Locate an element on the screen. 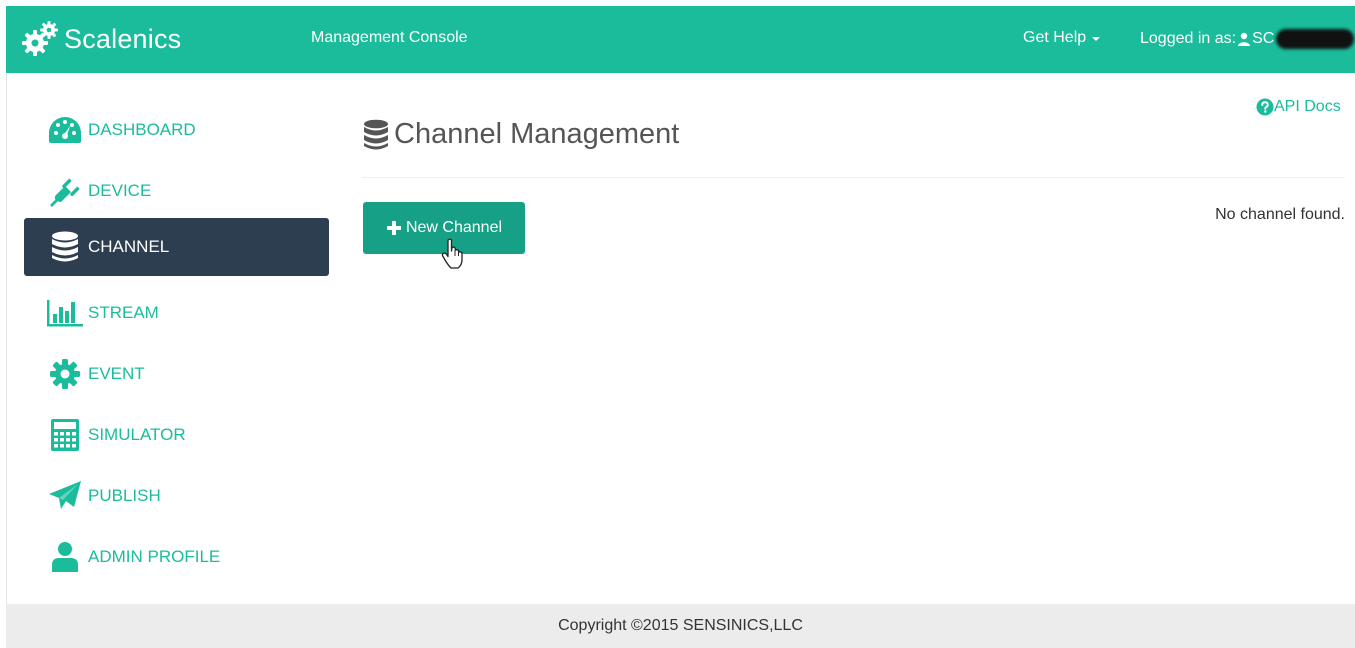 The image size is (1355, 648). brand-name: Scalenics is located at coordinates (123, 38).